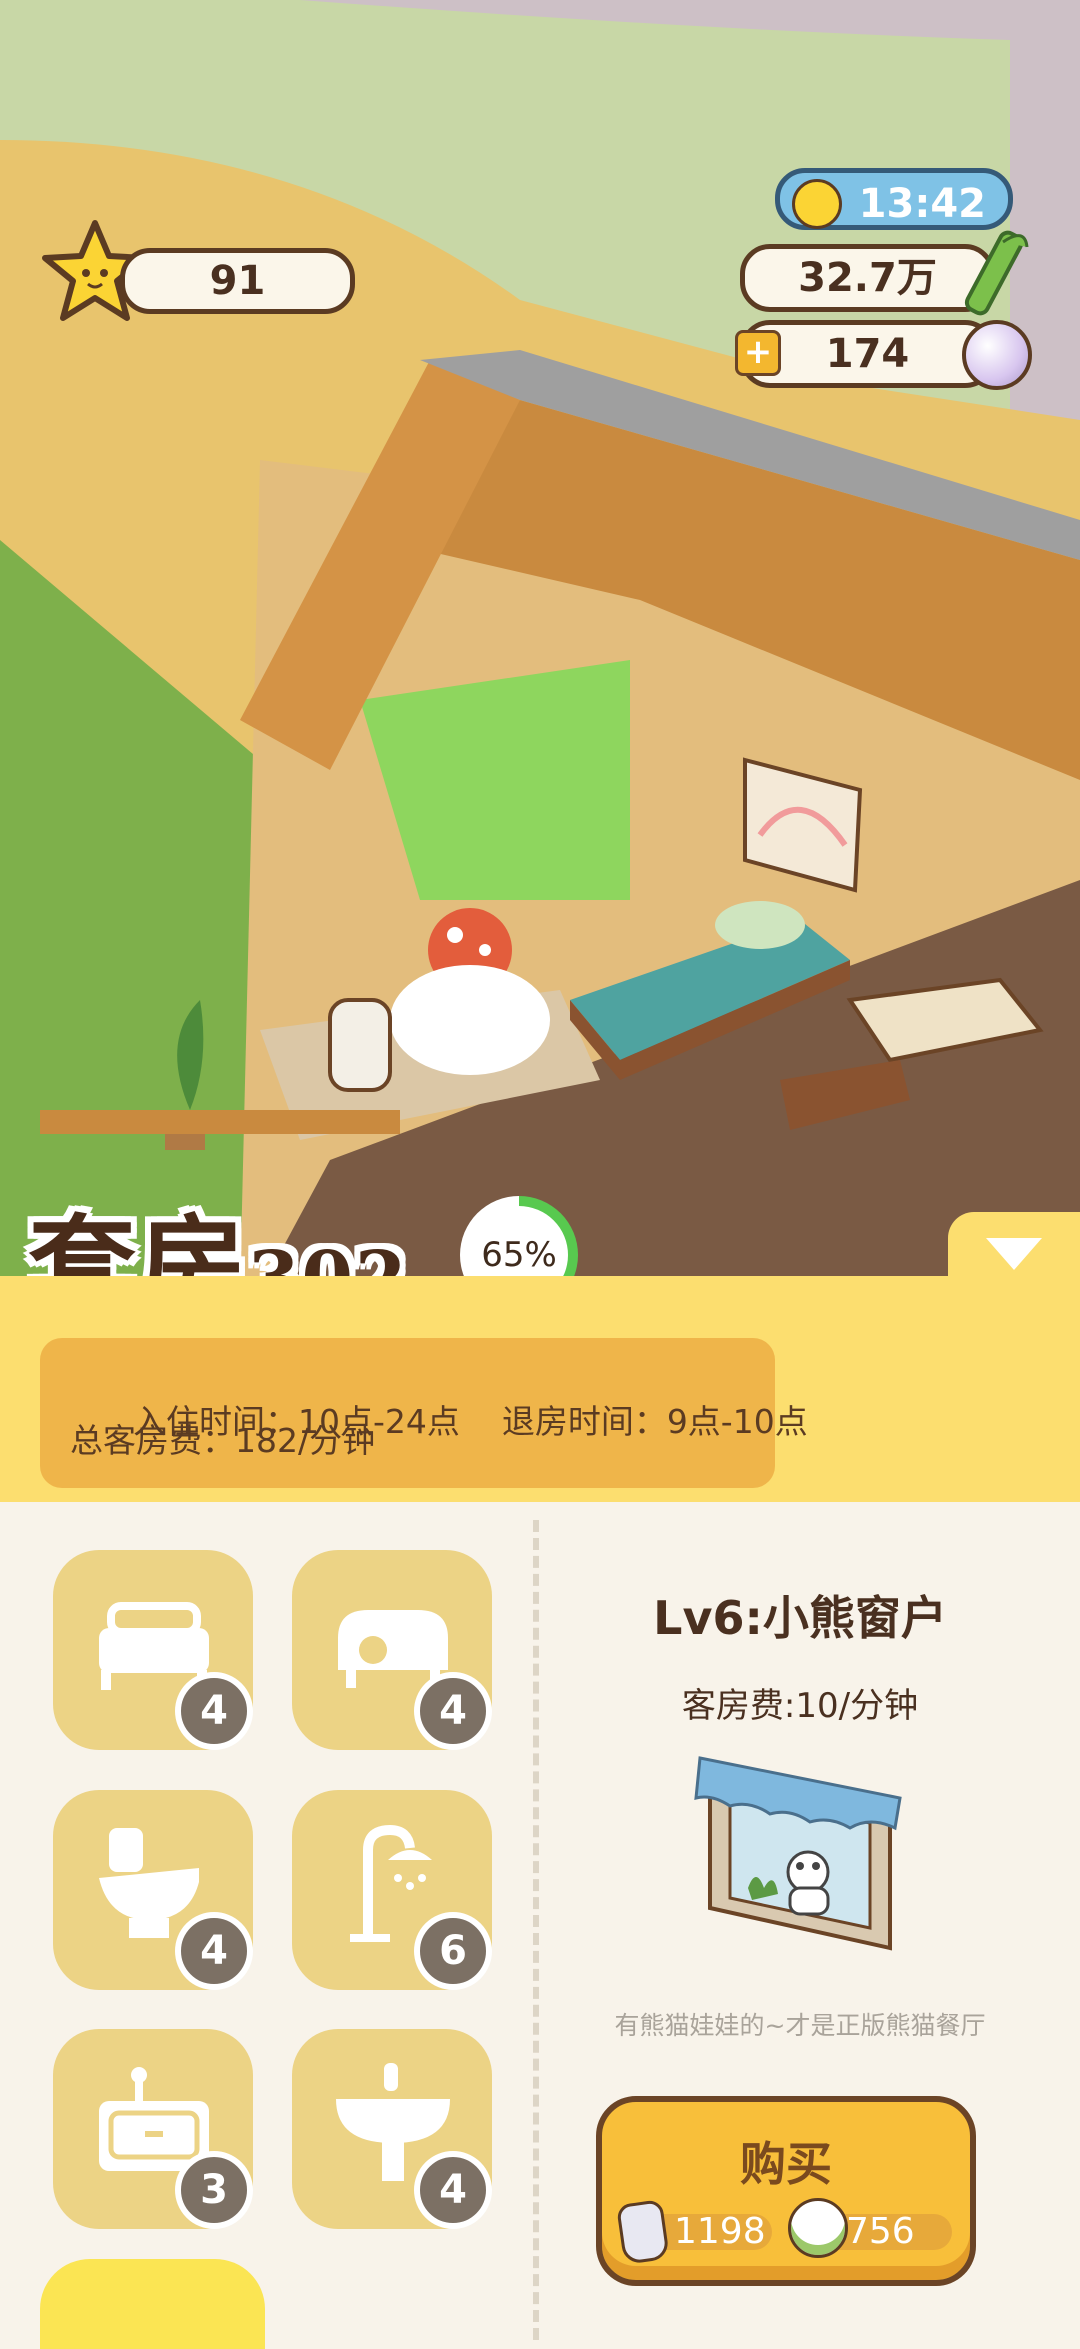 This screenshot has width=1080, height=2349. What do you see at coordinates (1014, 1254) in the screenshot?
I see `chevron-down-icon` at bounding box center [1014, 1254].